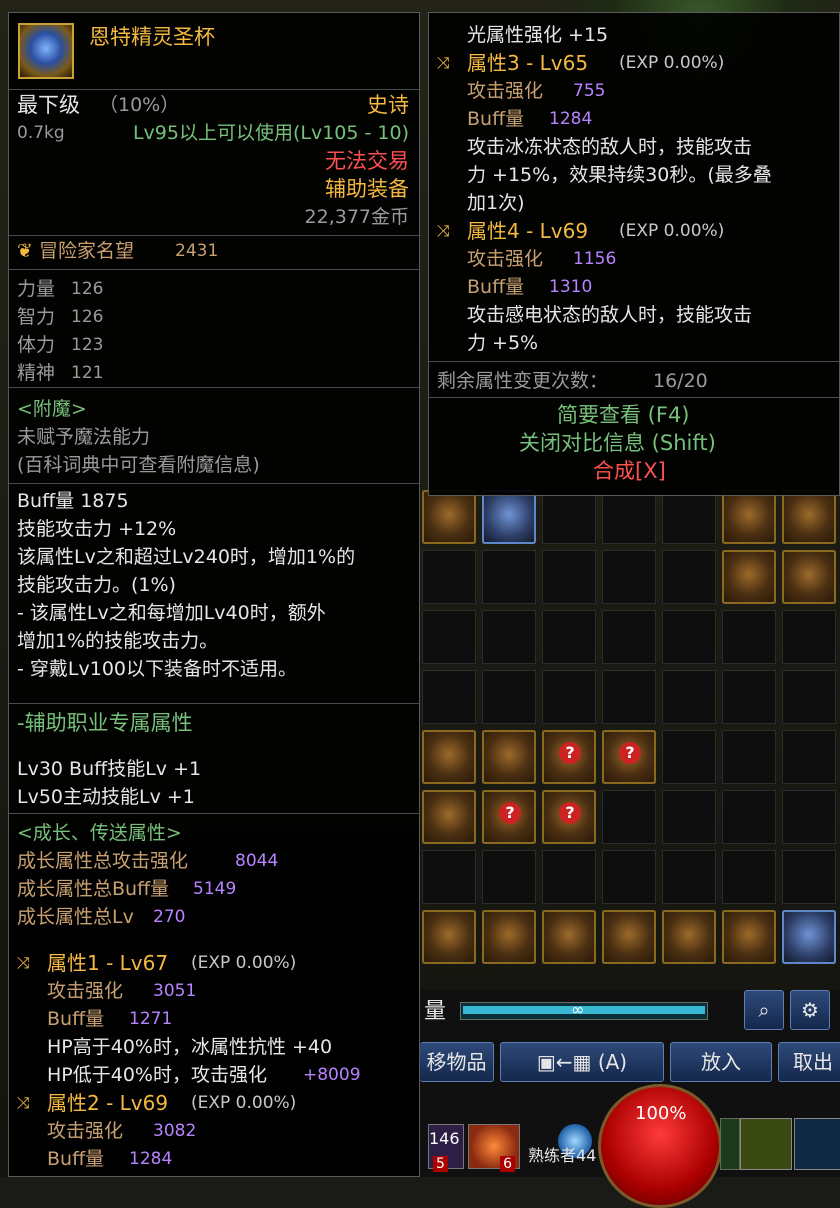 Image resolution: width=840 pixels, height=1208 pixels. I want to click on search-button: ⌕, so click(764, 1010).